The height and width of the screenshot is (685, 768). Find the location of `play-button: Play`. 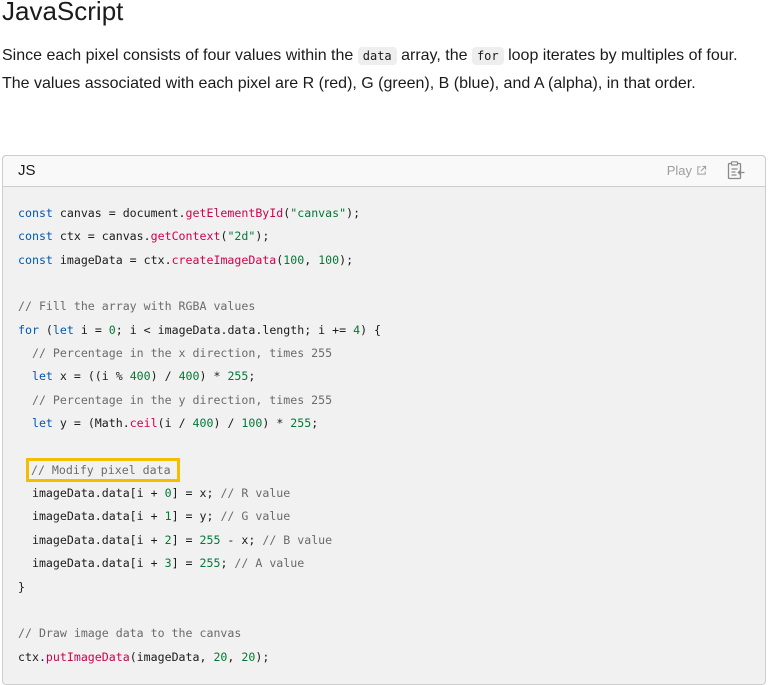

play-button: Play is located at coordinates (687, 170).